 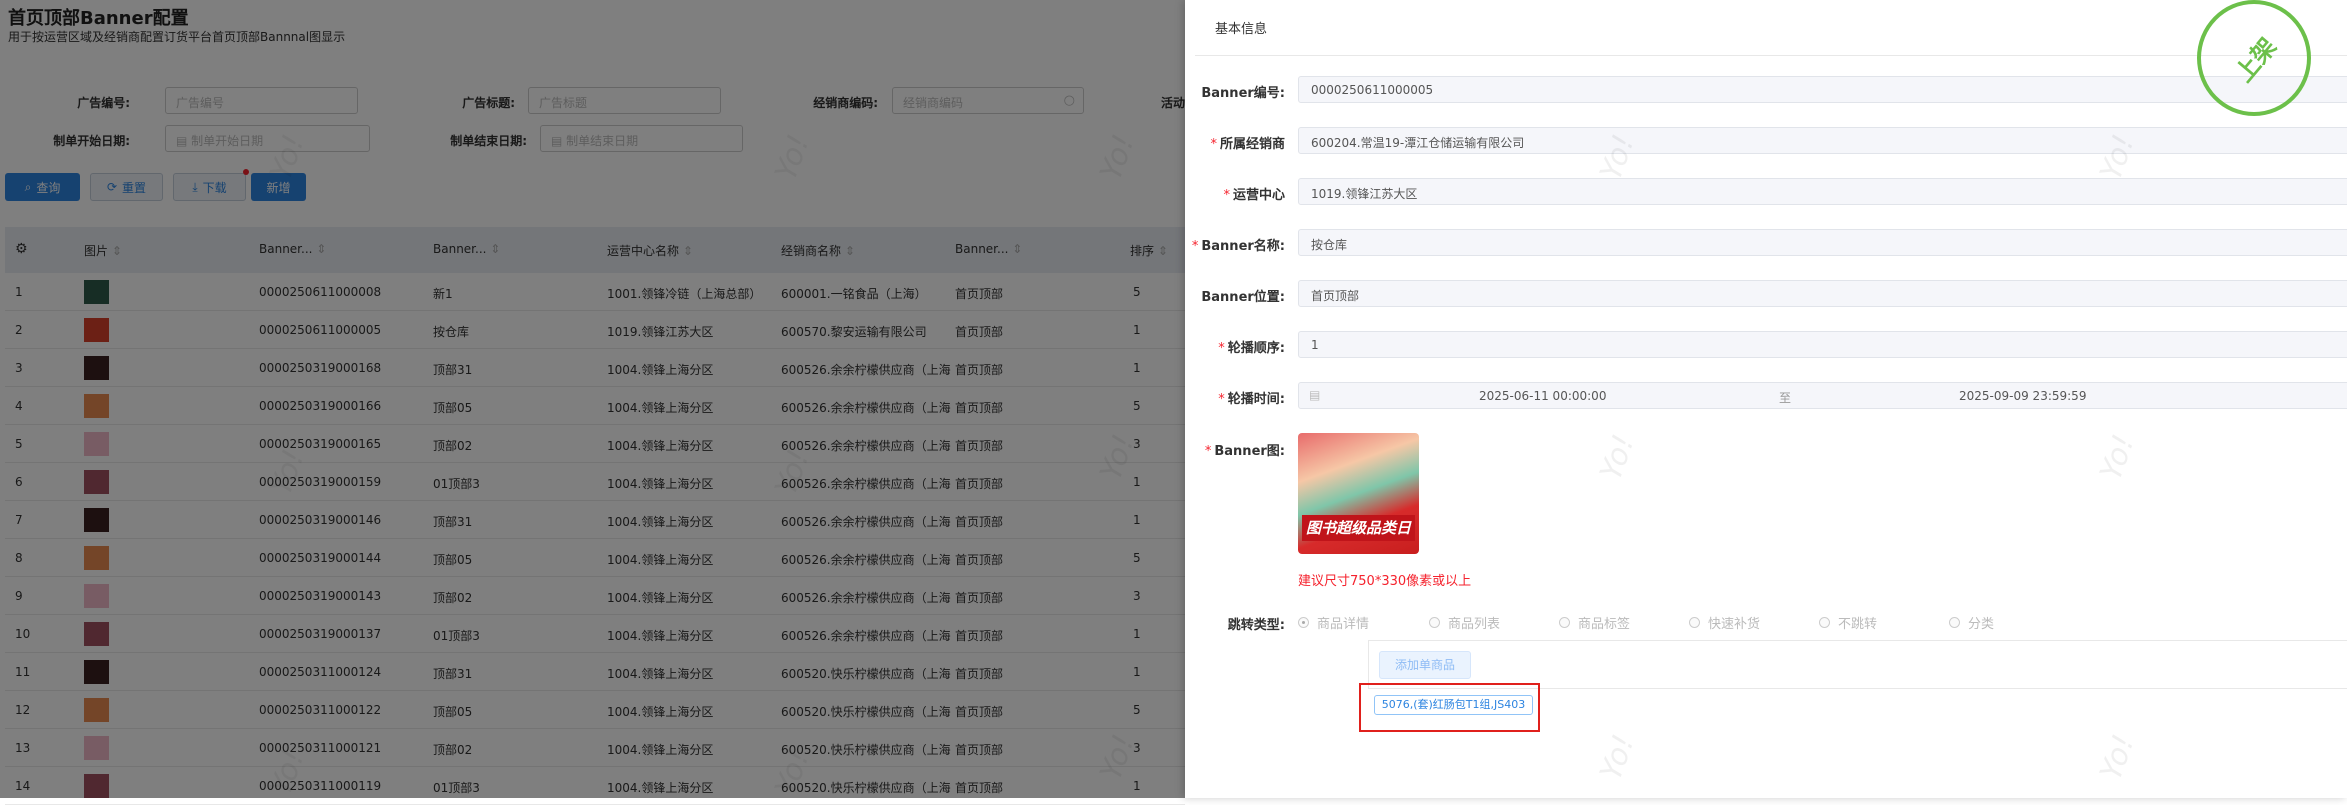 I want to click on dealer-field: 600204.常温19-潭江仓储运输有限公司, so click(x=1822, y=140).